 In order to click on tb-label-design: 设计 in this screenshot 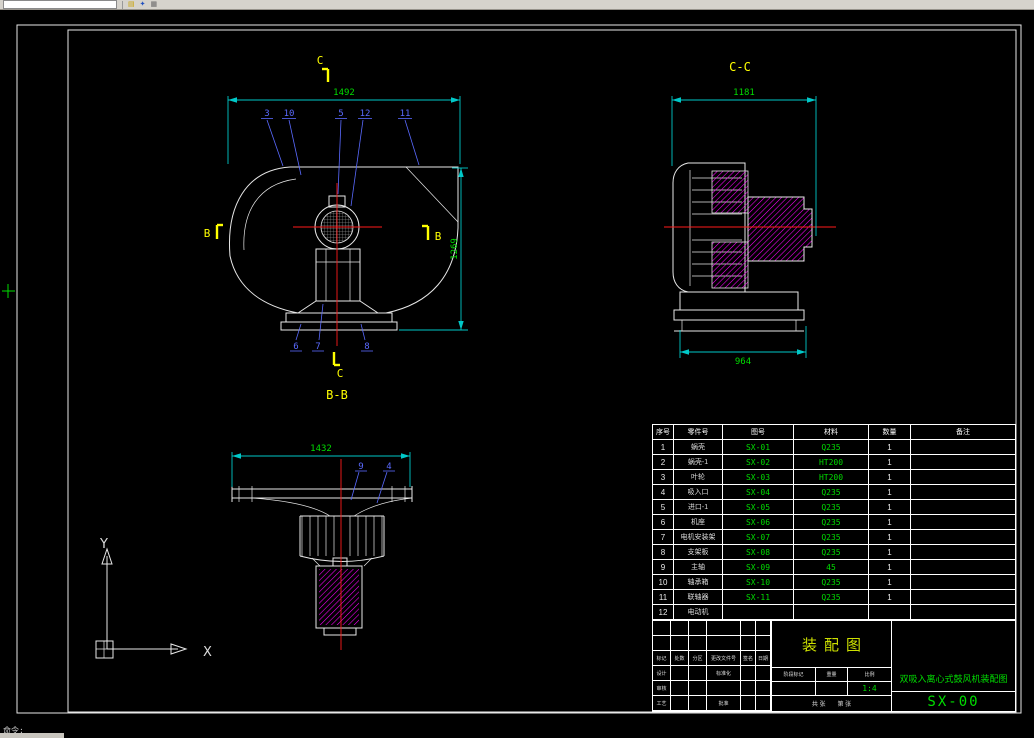, I will do `click(662, 673)`.